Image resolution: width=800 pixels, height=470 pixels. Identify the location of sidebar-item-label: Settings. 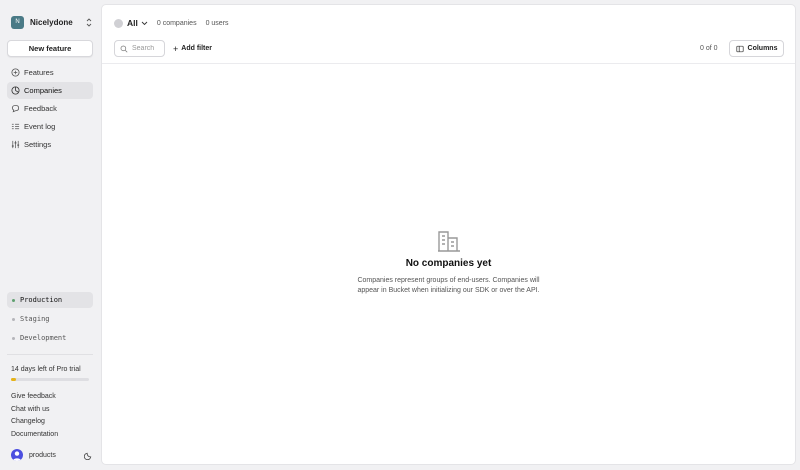
(38, 144).